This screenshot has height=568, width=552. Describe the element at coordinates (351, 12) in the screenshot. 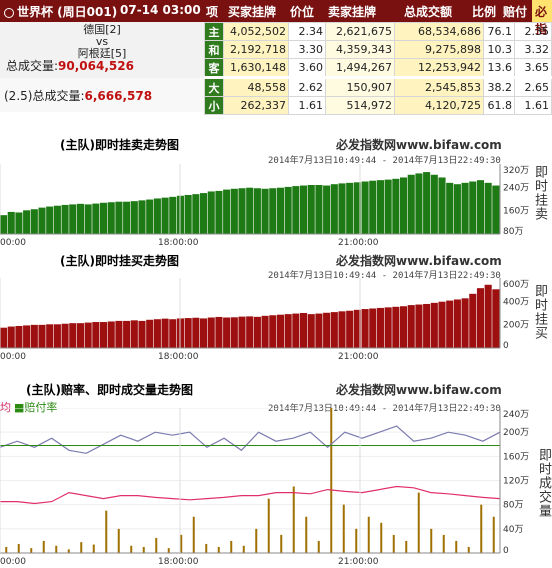

I see `col-sell: 卖家挂牌` at that location.